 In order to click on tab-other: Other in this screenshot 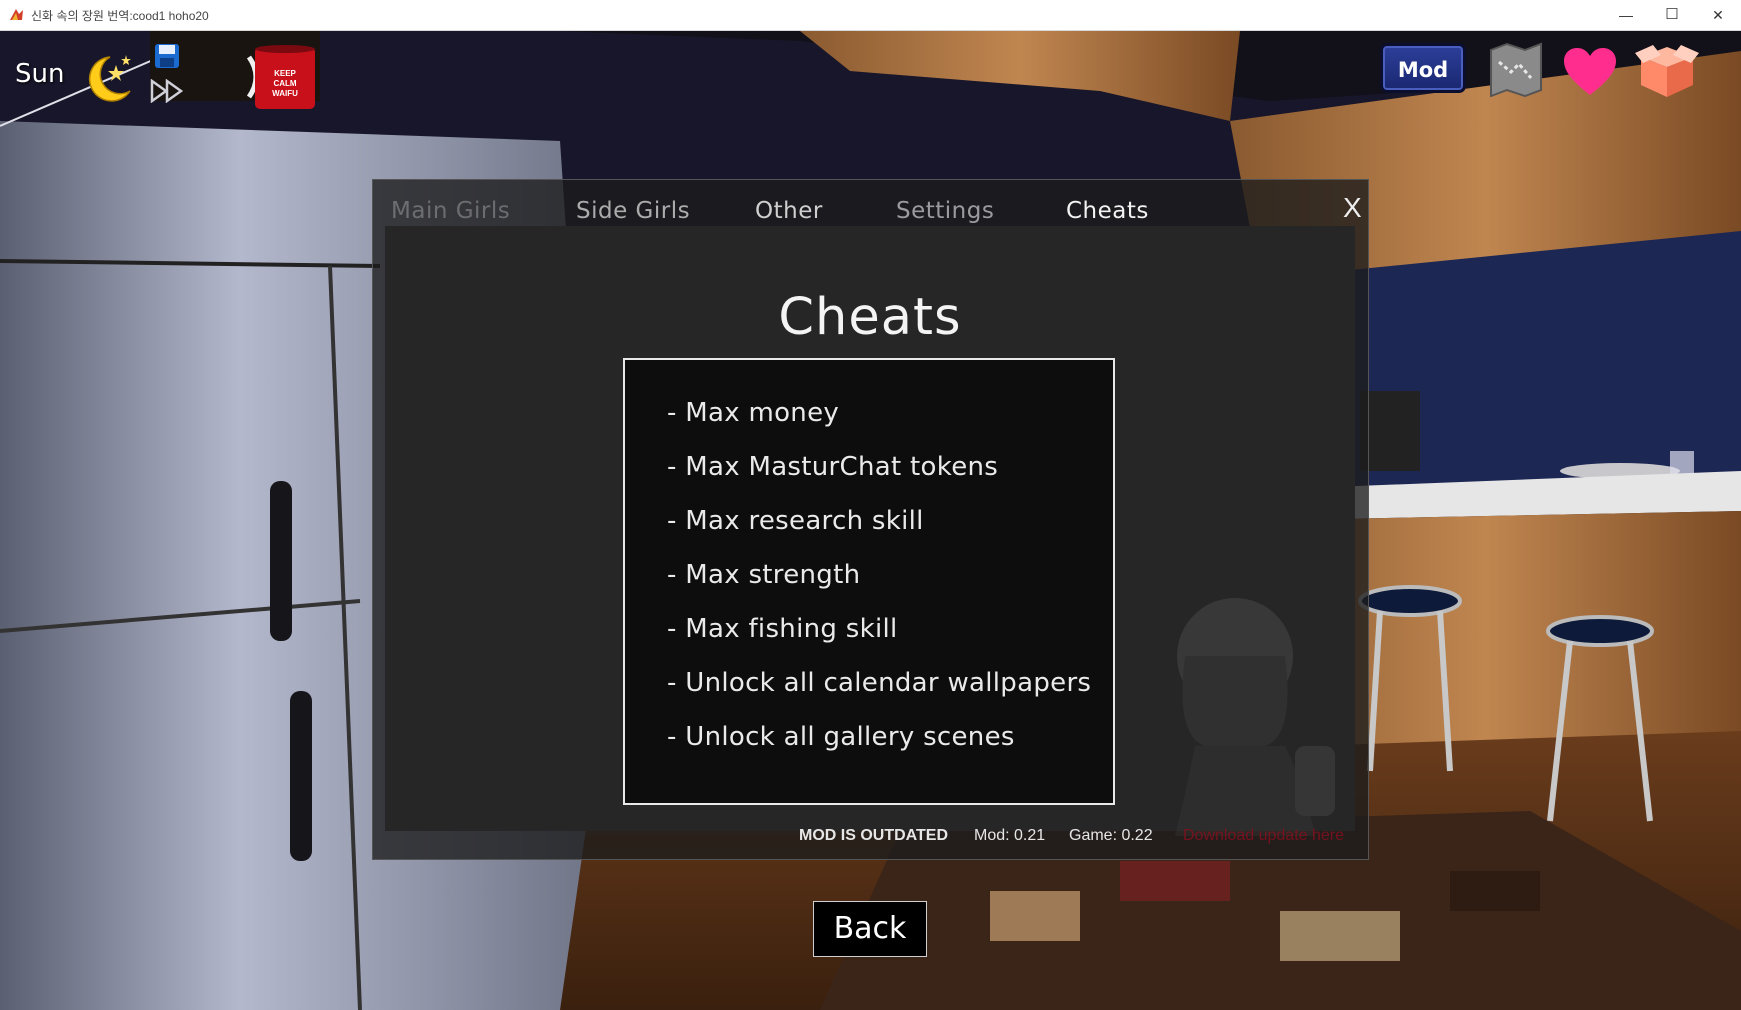, I will do `click(789, 211)`.